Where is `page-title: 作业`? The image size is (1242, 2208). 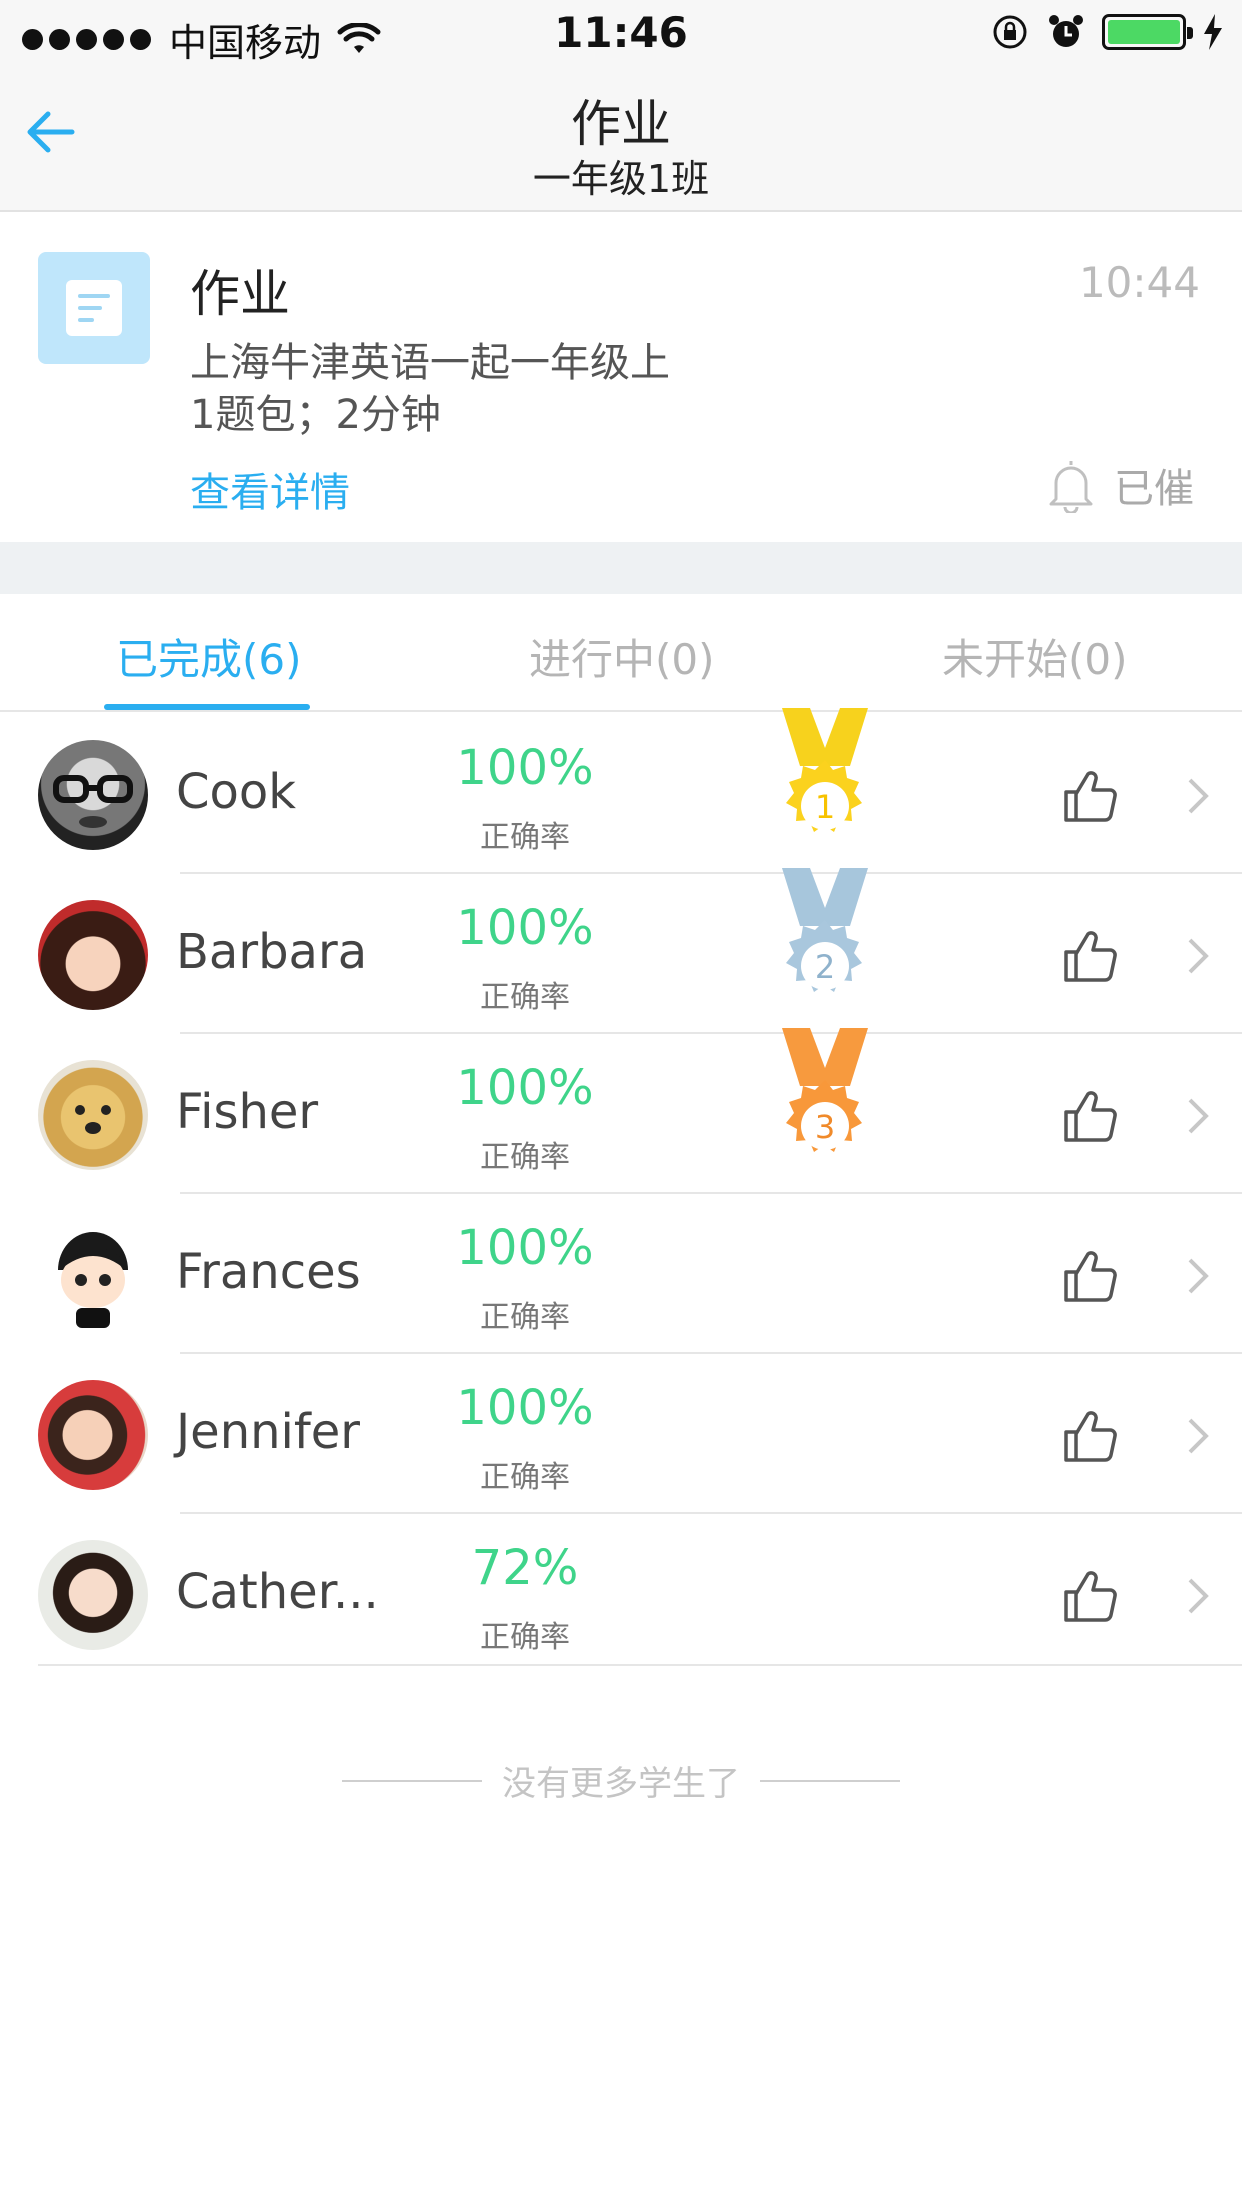
page-title: 作业 is located at coordinates (621, 124).